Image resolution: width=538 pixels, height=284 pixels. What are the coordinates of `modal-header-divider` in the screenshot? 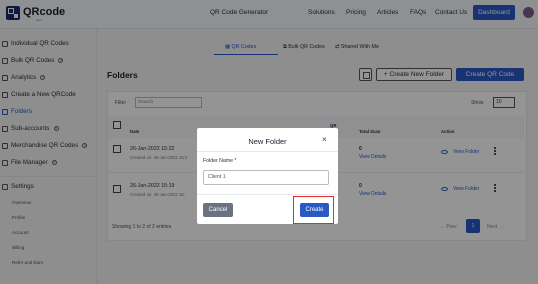 It's located at (267, 151).